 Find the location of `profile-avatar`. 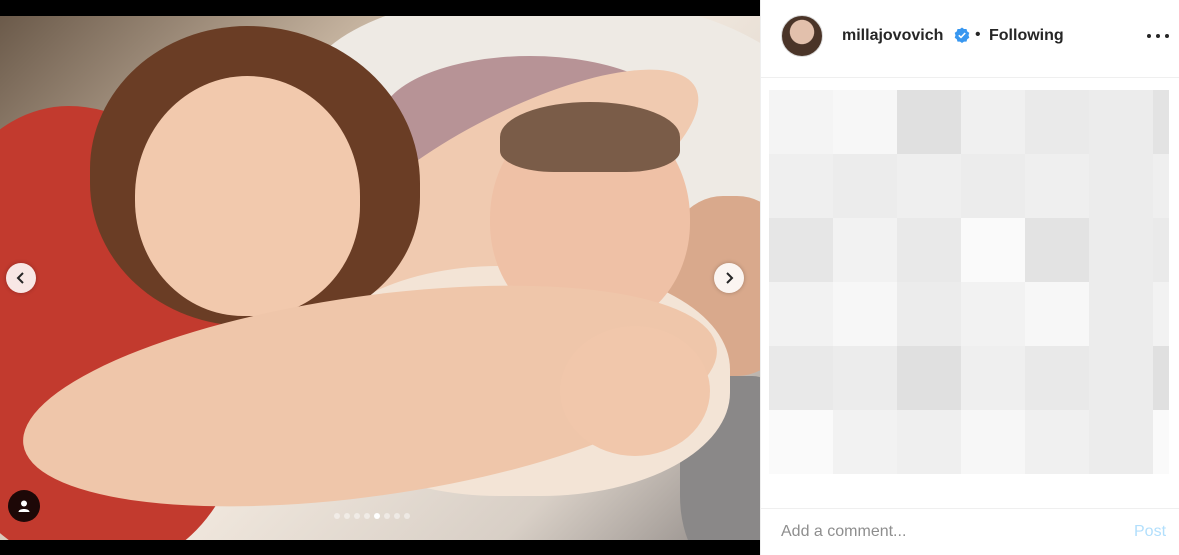

profile-avatar is located at coordinates (802, 36).